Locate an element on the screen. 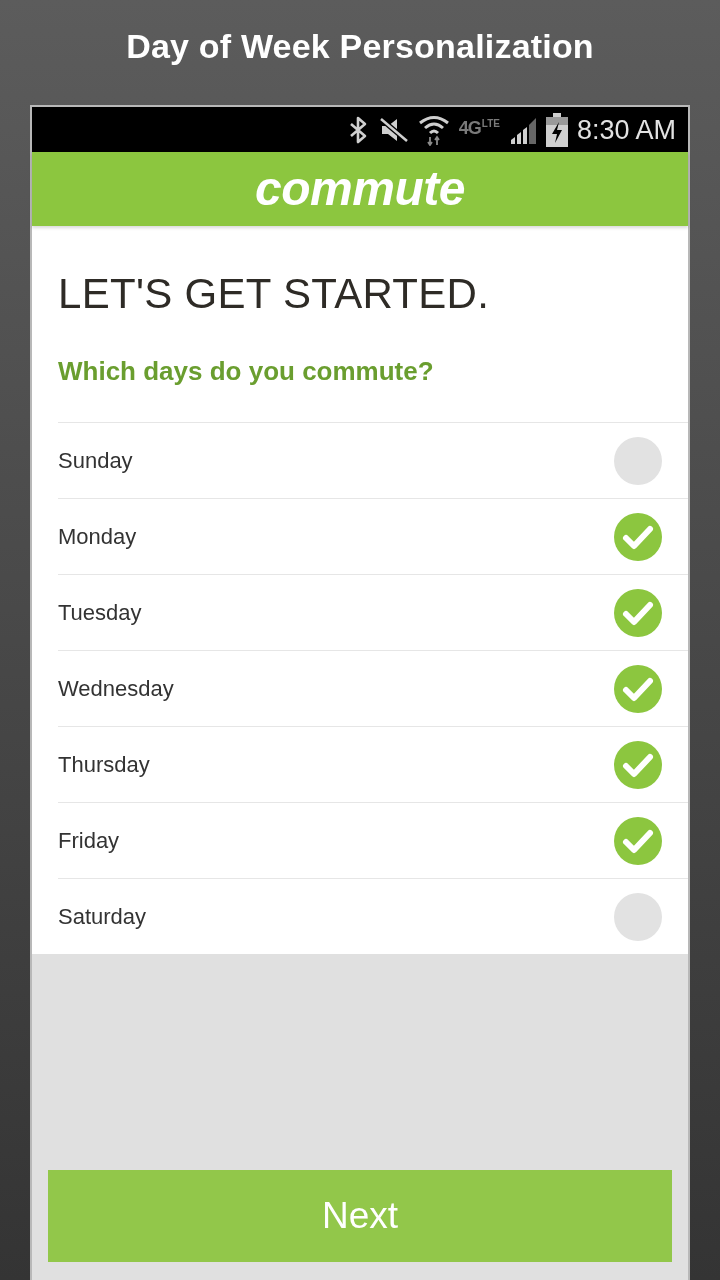  day-label: Saturday is located at coordinates (102, 916).